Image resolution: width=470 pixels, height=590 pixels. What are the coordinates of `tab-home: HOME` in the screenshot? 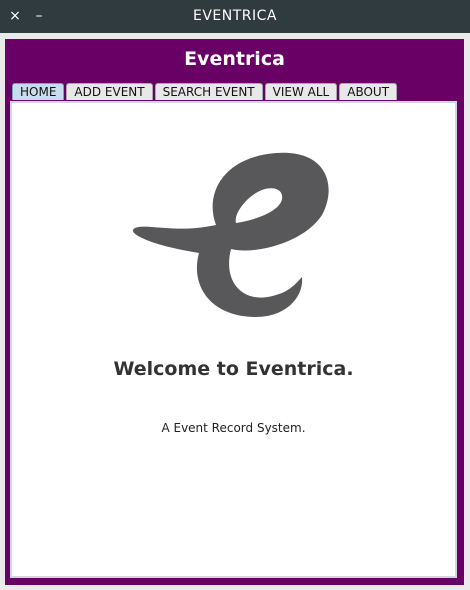 It's located at (38, 91).